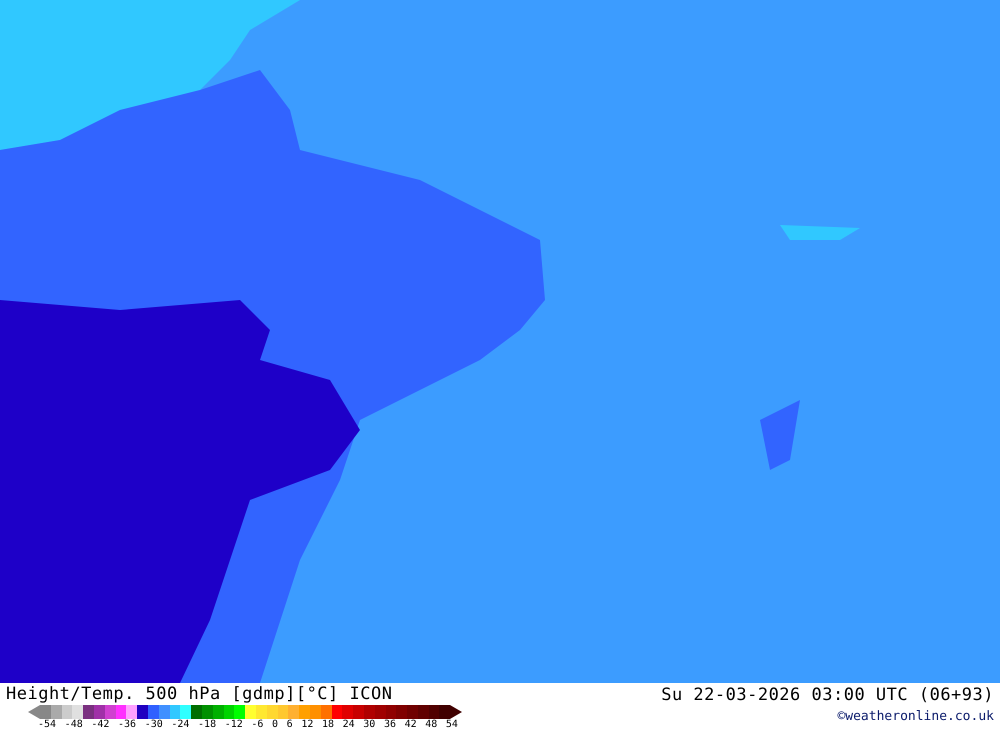  Describe the element at coordinates (827, 695) in the screenshot. I see `forecast-time: Su 22-03-2026 03:00 UTC (06+93)` at that location.